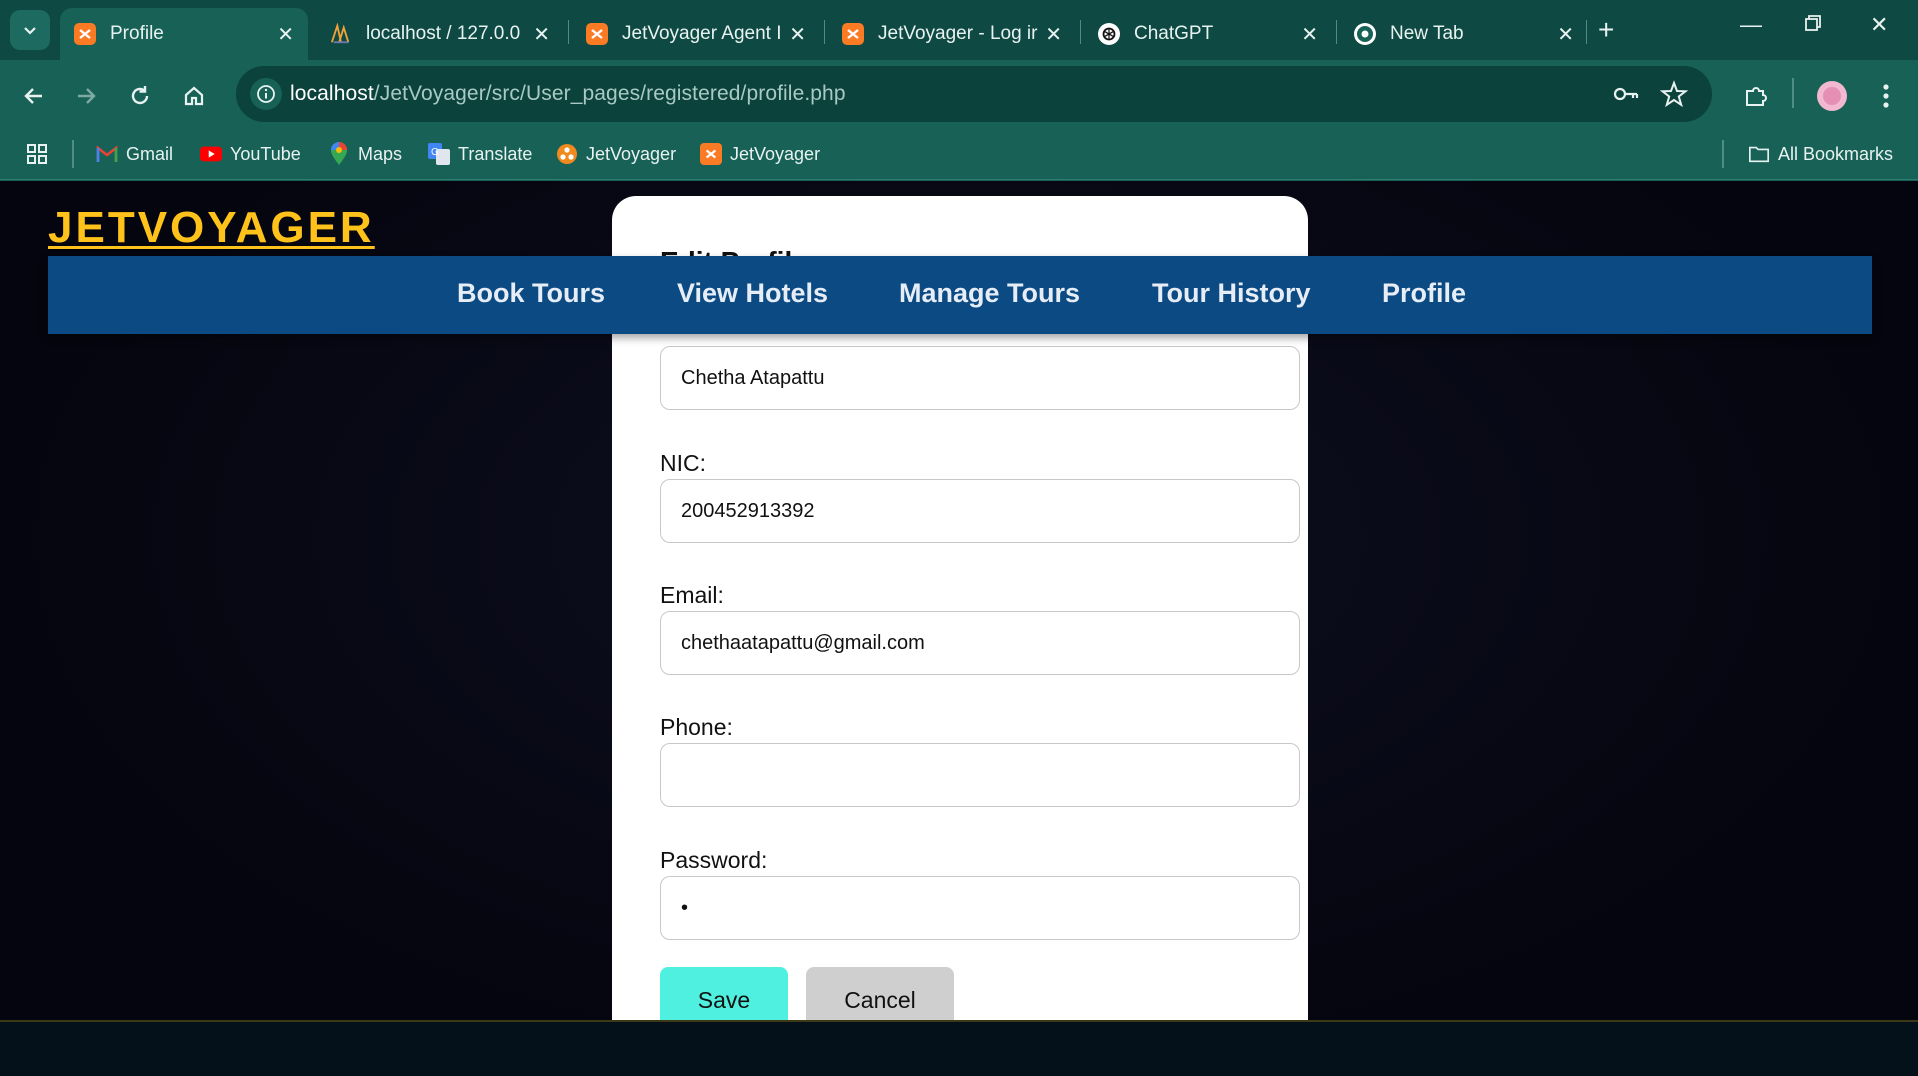  I want to click on bookmark-youtube: YouTube, so click(250, 154).